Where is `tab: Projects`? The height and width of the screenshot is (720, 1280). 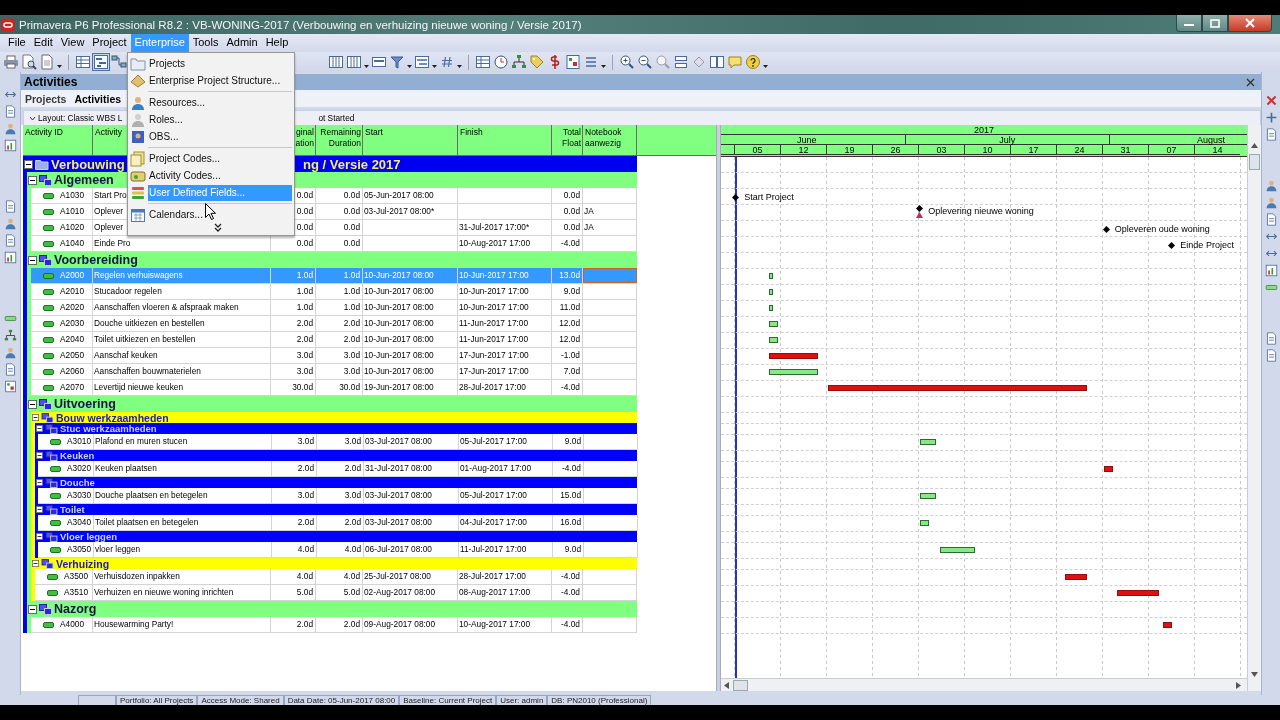 tab: Projects is located at coordinates (46, 98).